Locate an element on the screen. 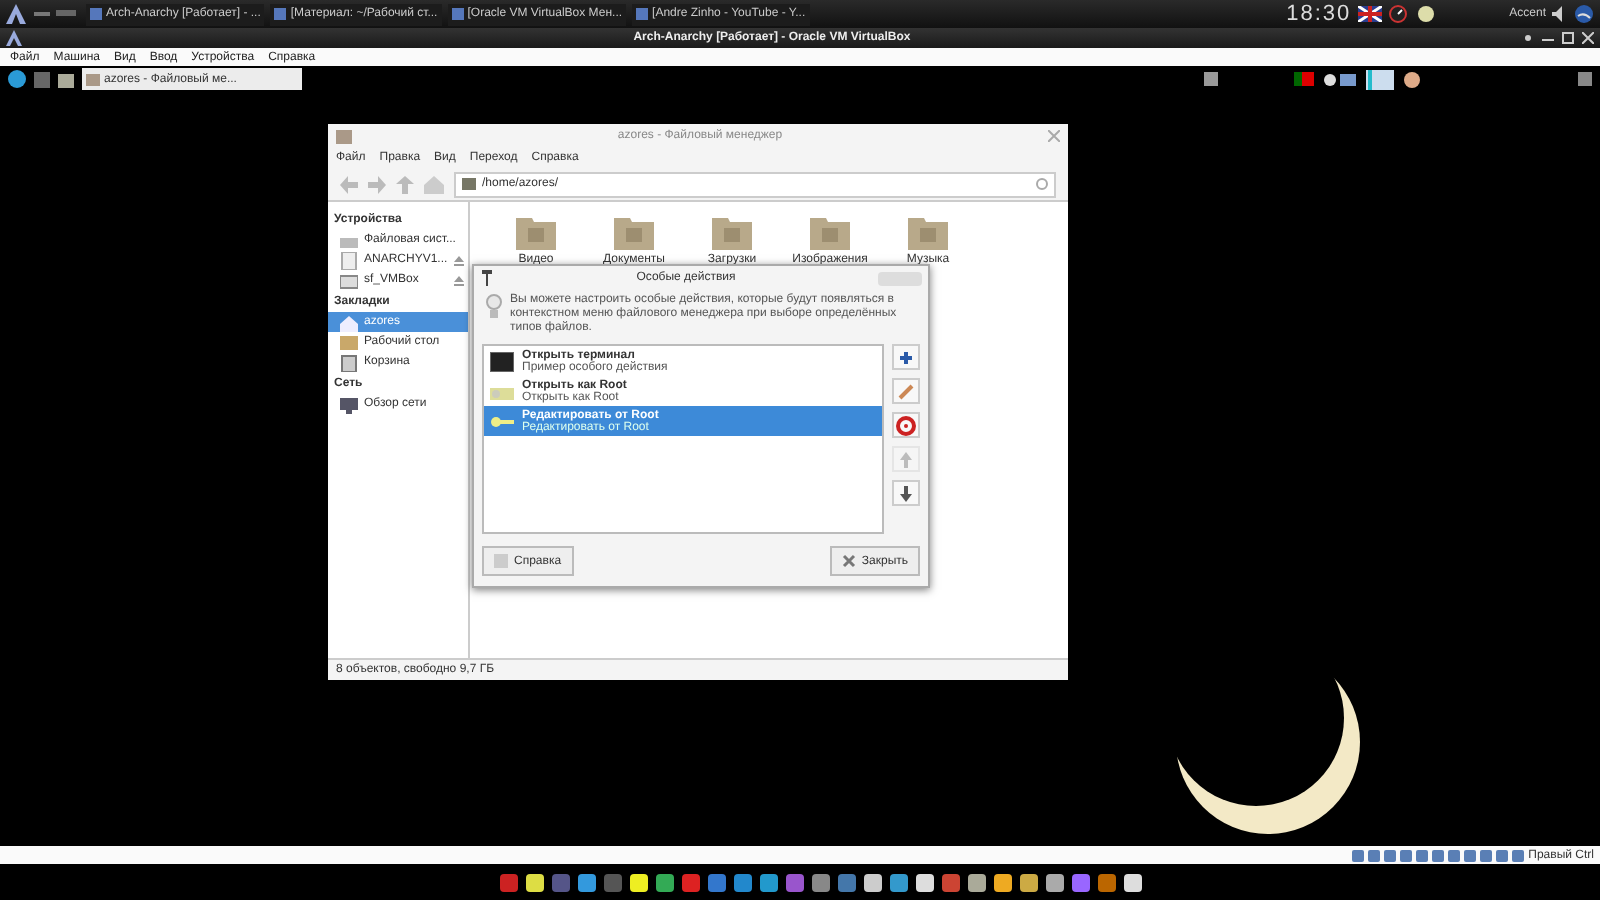 This screenshot has height=900, width=1600. drive-icon is located at coordinates (349, 280).